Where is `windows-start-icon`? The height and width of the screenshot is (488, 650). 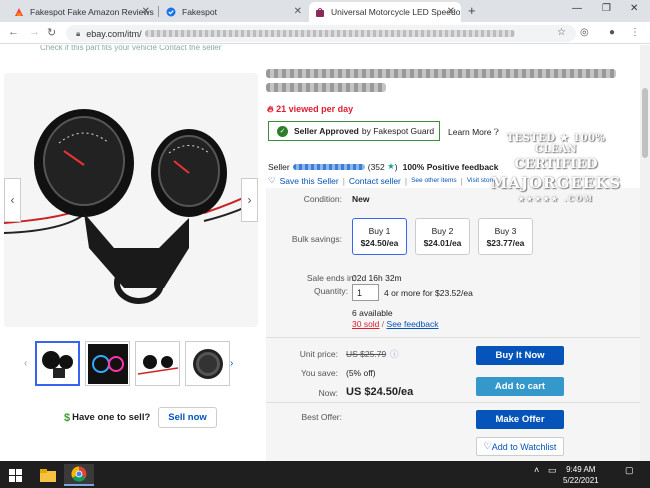
windows-start-icon is located at coordinates (15, 475).